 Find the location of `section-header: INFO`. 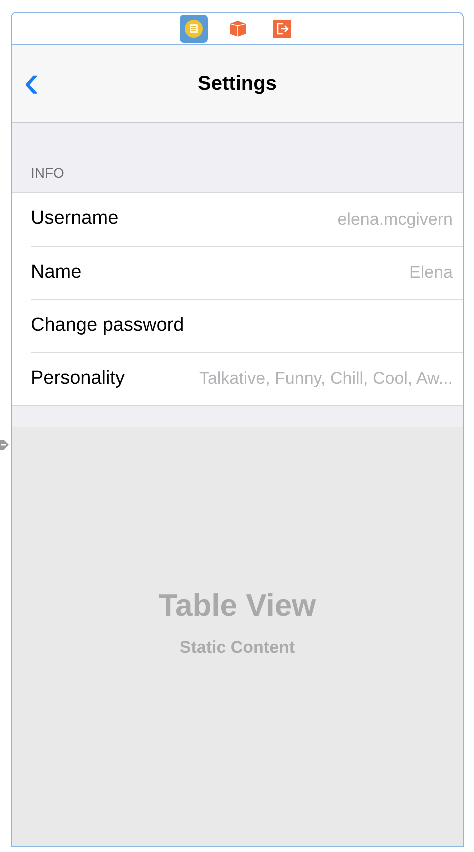

section-header: INFO is located at coordinates (48, 173).